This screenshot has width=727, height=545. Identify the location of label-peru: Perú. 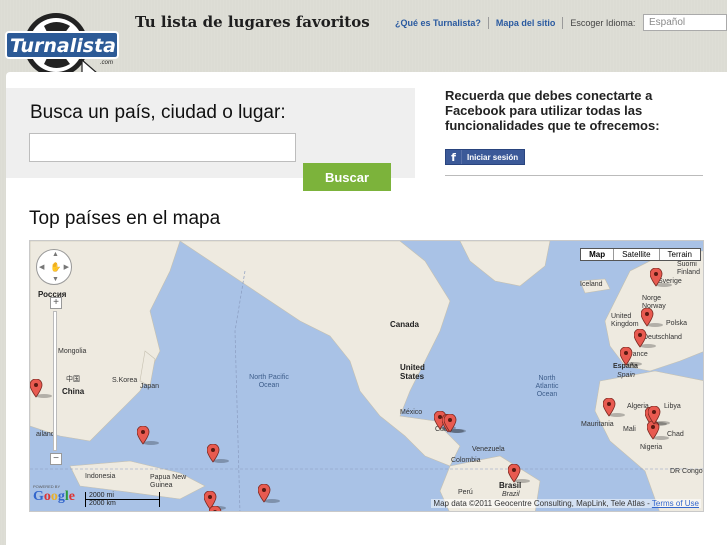
(465, 492).